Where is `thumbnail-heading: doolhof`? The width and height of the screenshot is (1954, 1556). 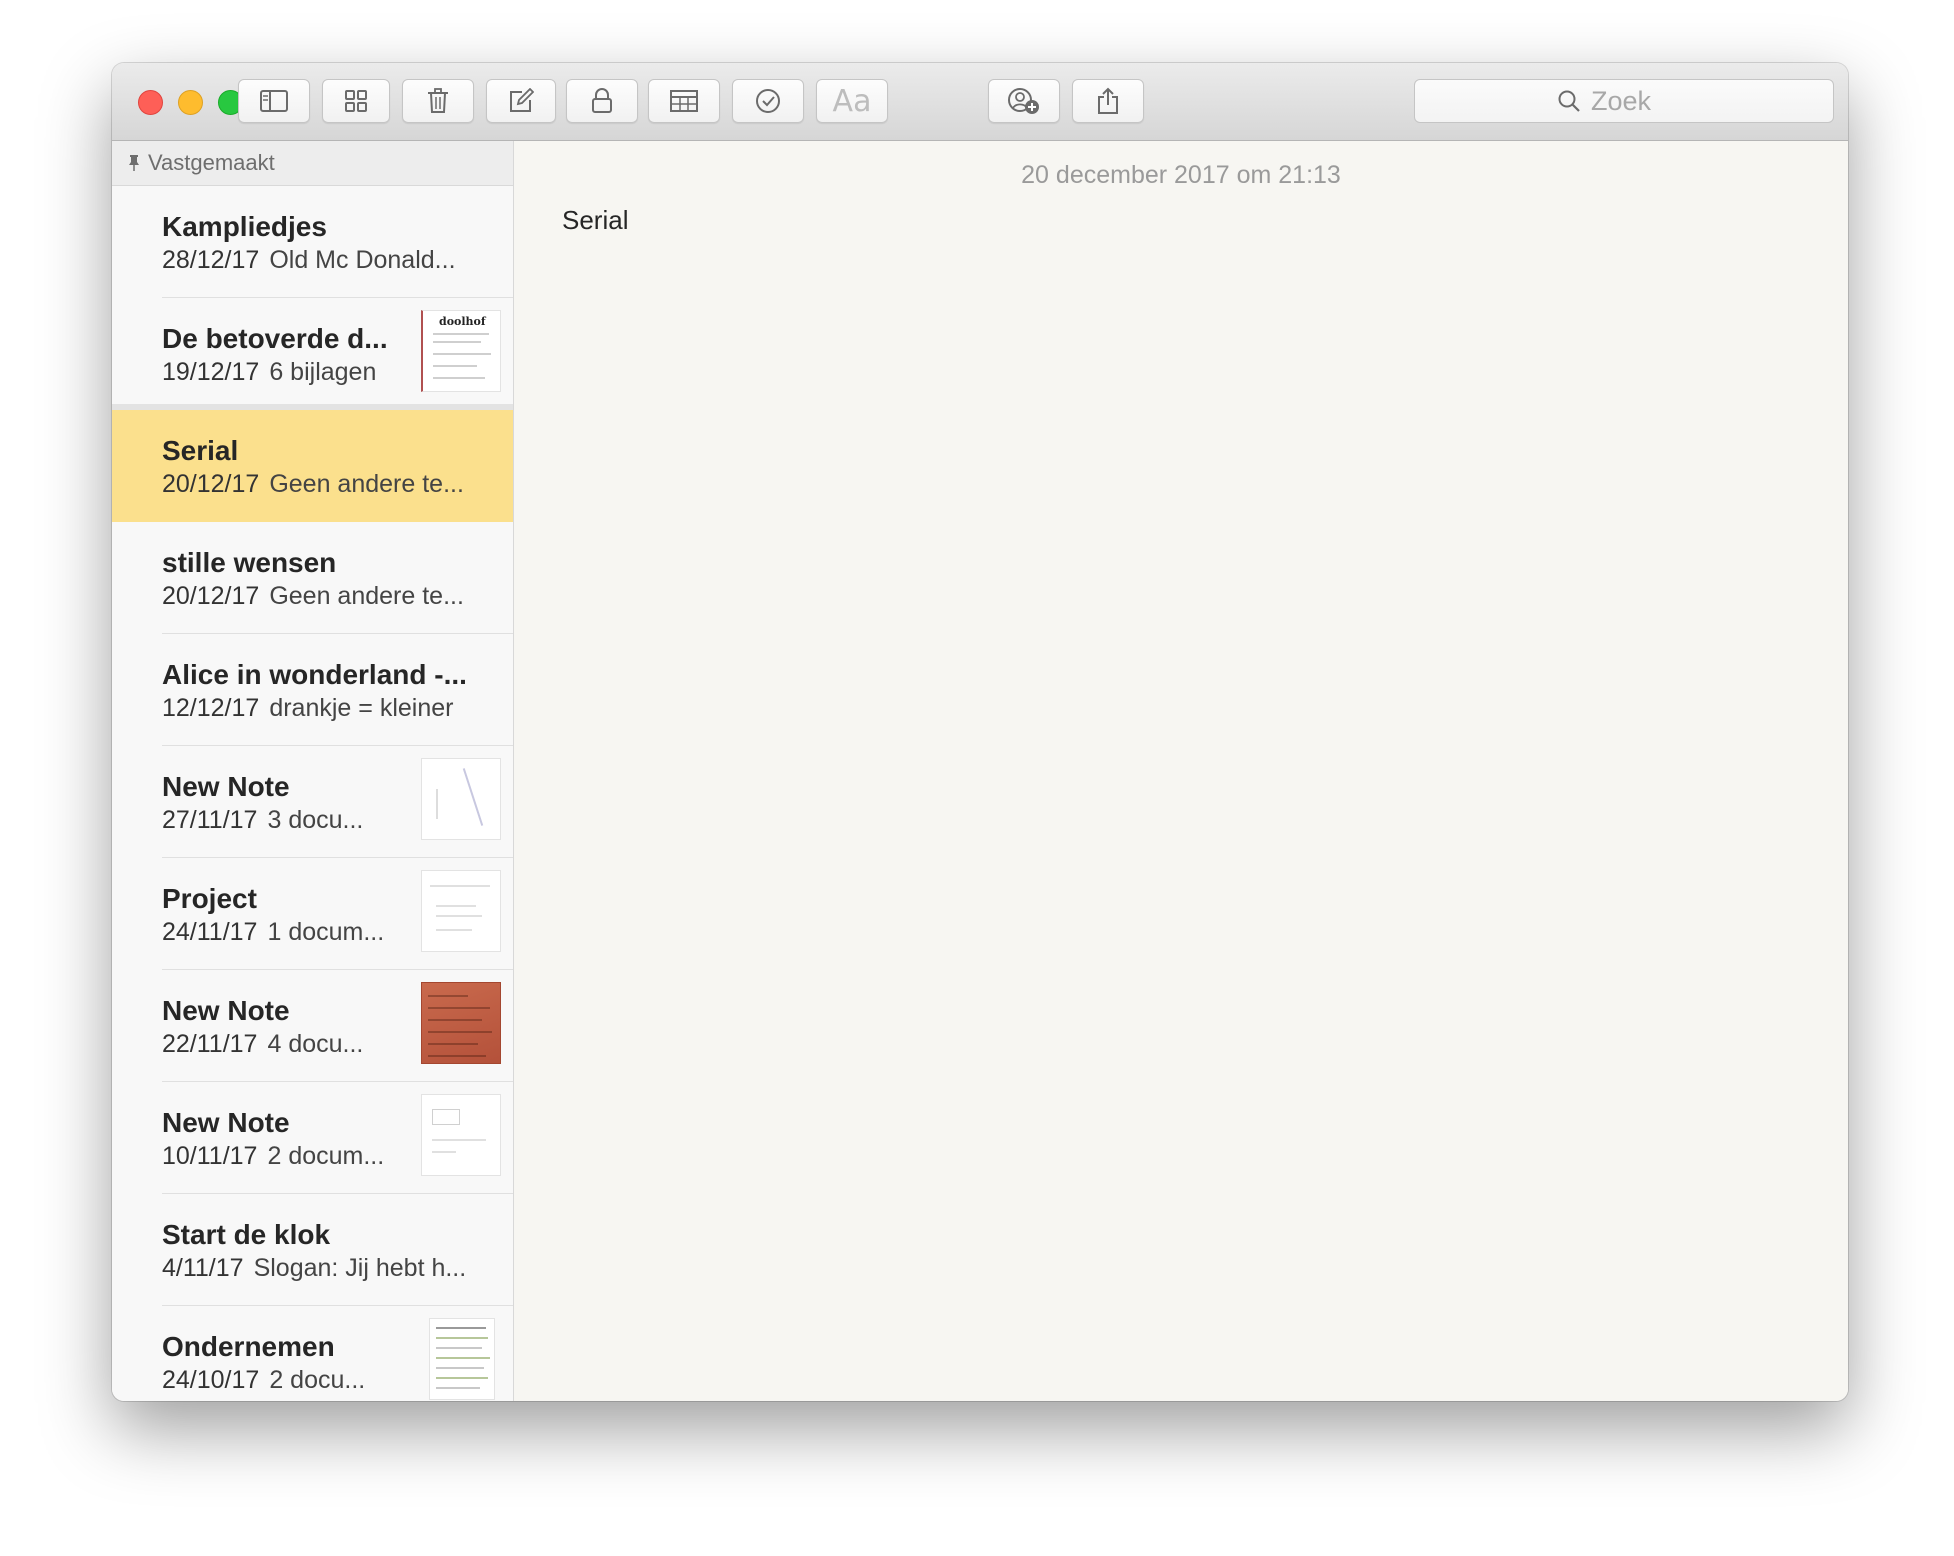 thumbnail-heading: doolhof is located at coordinates (462, 321).